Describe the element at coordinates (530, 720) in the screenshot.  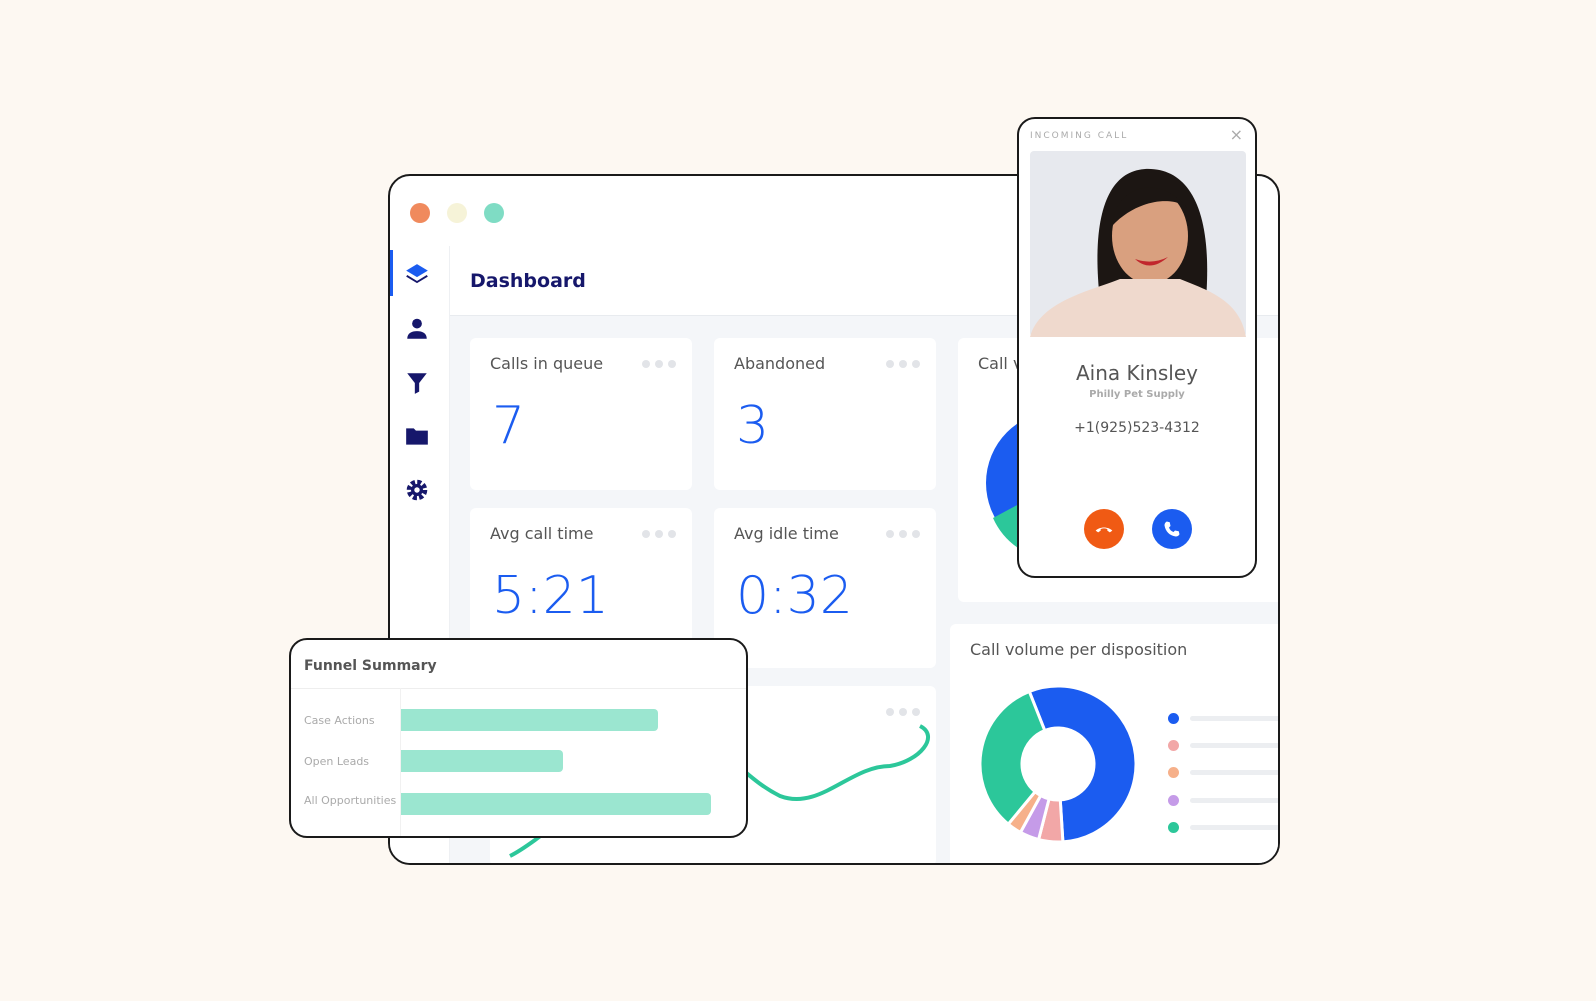
I see `funnel-bar-case-actions` at that location.